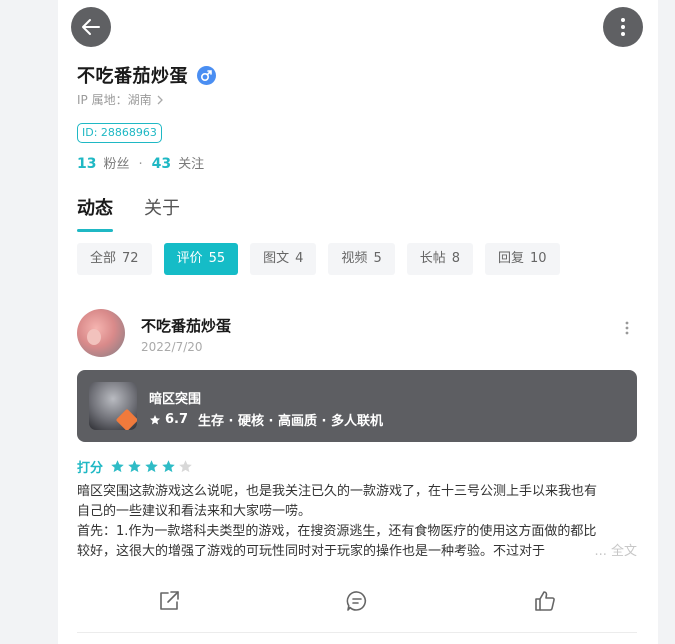  What do you see at coordinates (86, 164) in the screenshot?
I see `followers-count: 13` at bounding box center [86, 164].